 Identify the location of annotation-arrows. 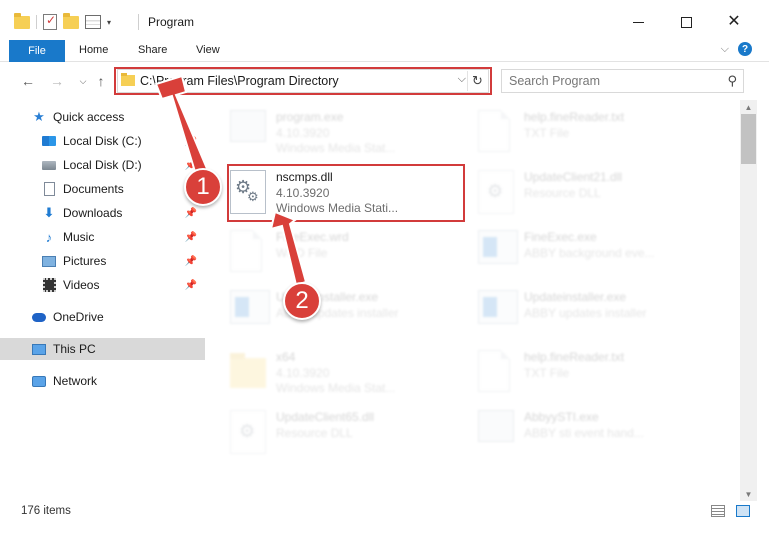
(231, 180).